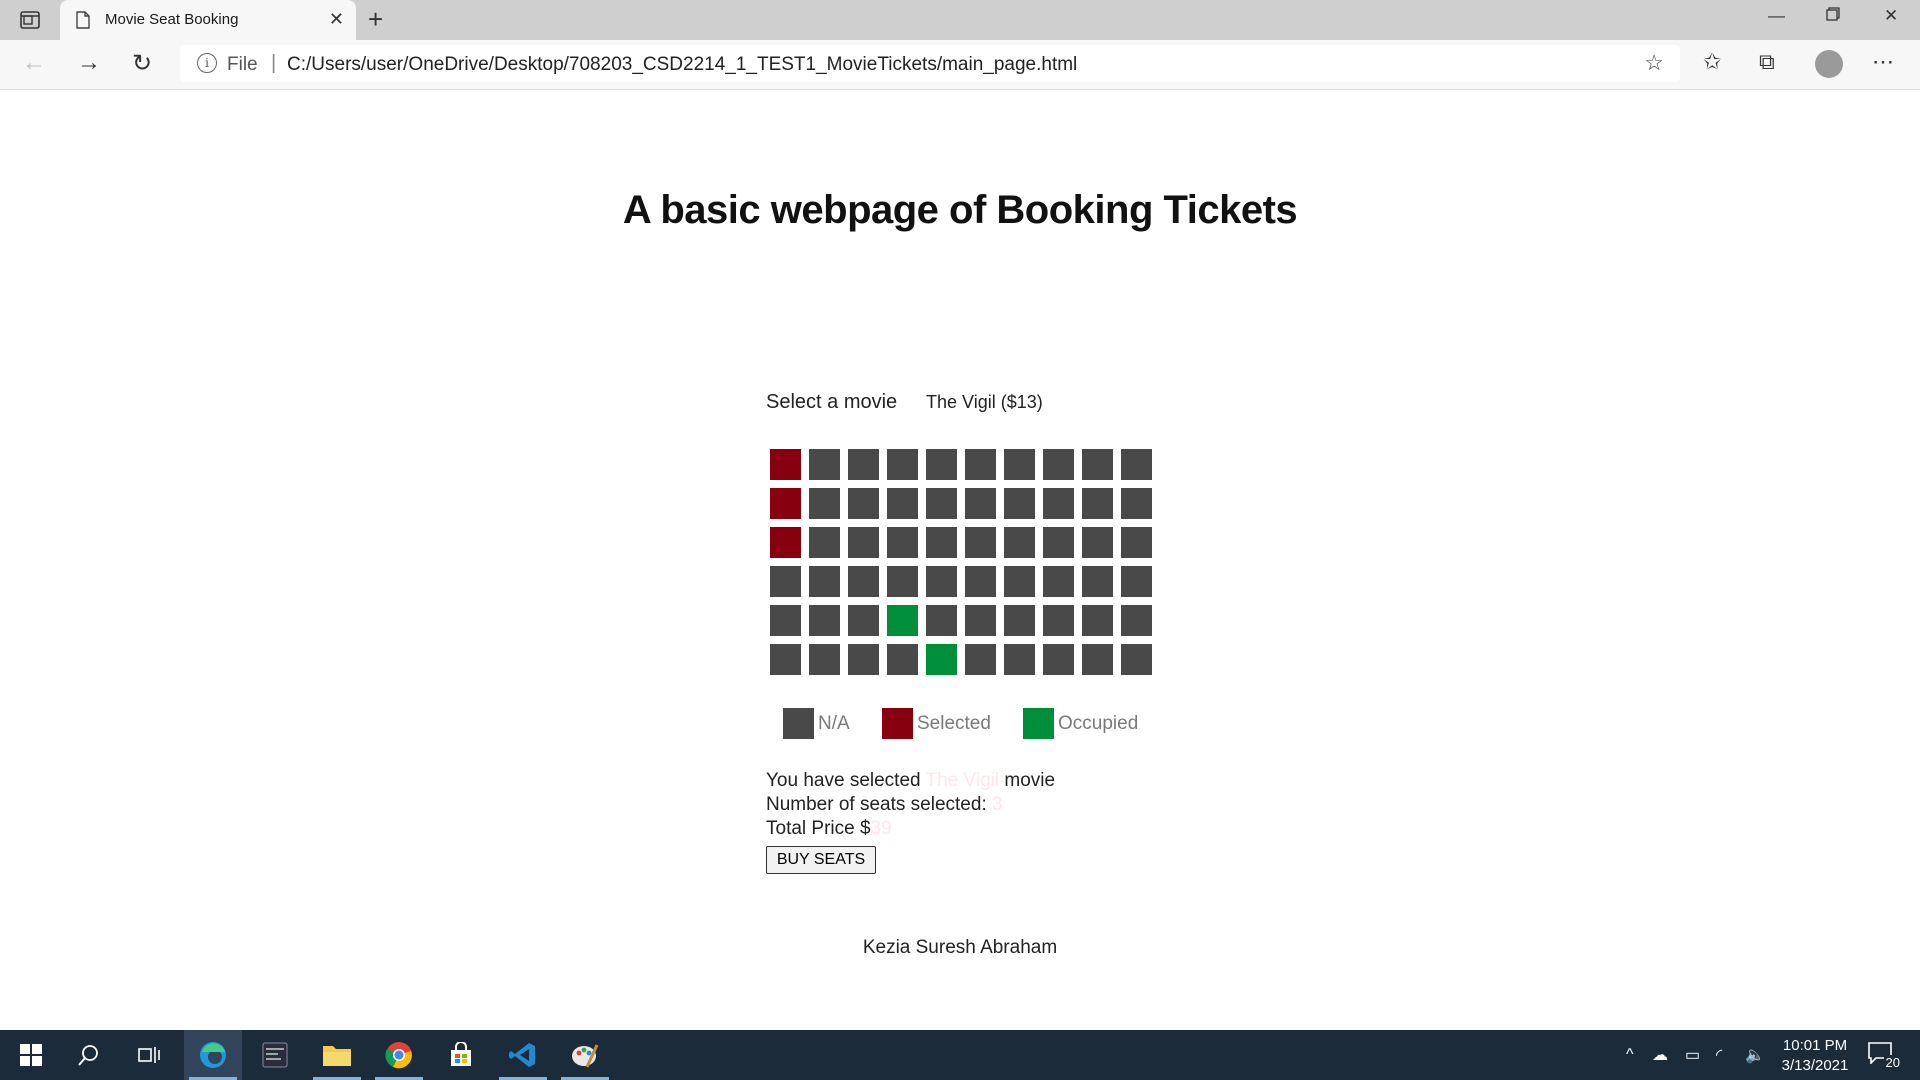  What do you see at coordinates (399, 1055) in the screenshot?
I see `chrome-icon` at bounding box center [399, 1055].